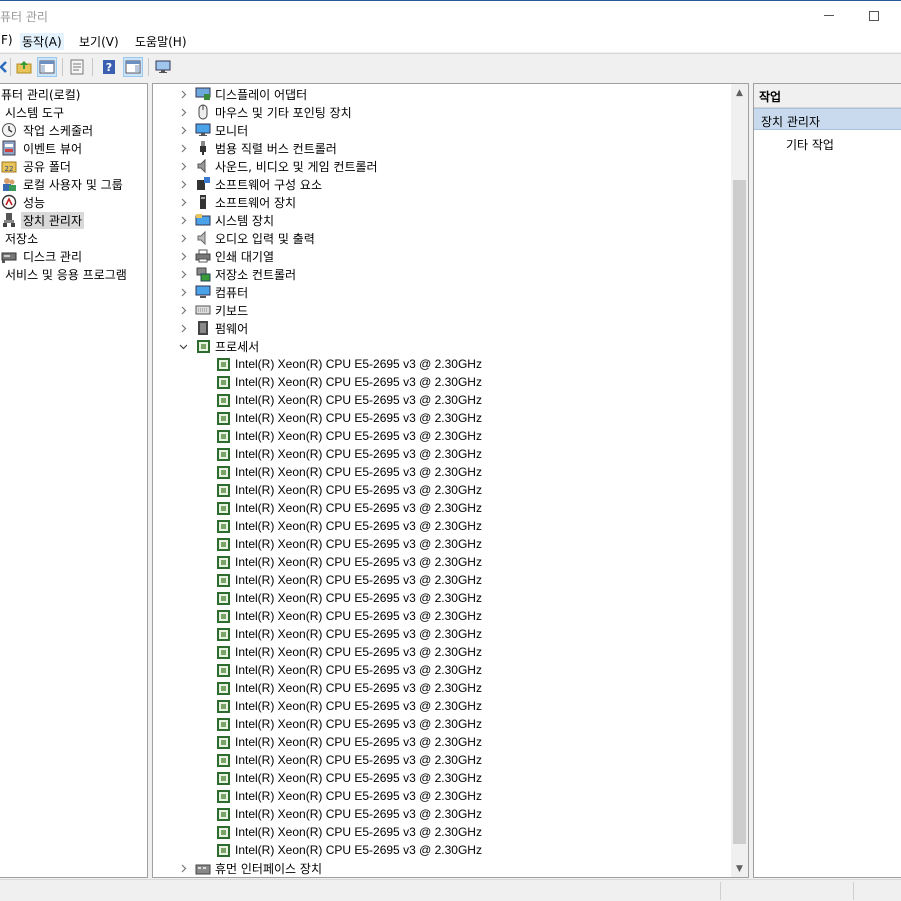 The height and width of the screenshot is (901, 901). I want to click on tree-item-disk-management: 디스크 관리, so click(42, 256).